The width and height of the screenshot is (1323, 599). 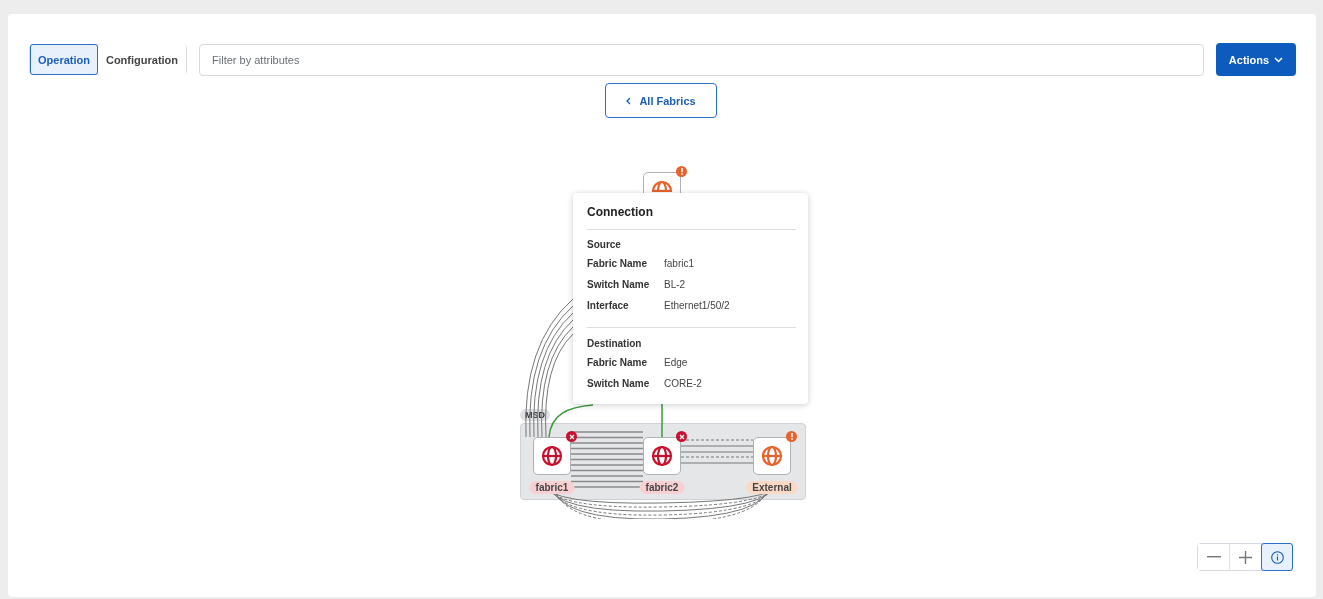 I want to click on info-button, so click(x=1277, y=557).